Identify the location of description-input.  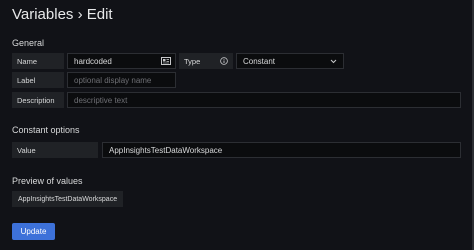
(267, 100).